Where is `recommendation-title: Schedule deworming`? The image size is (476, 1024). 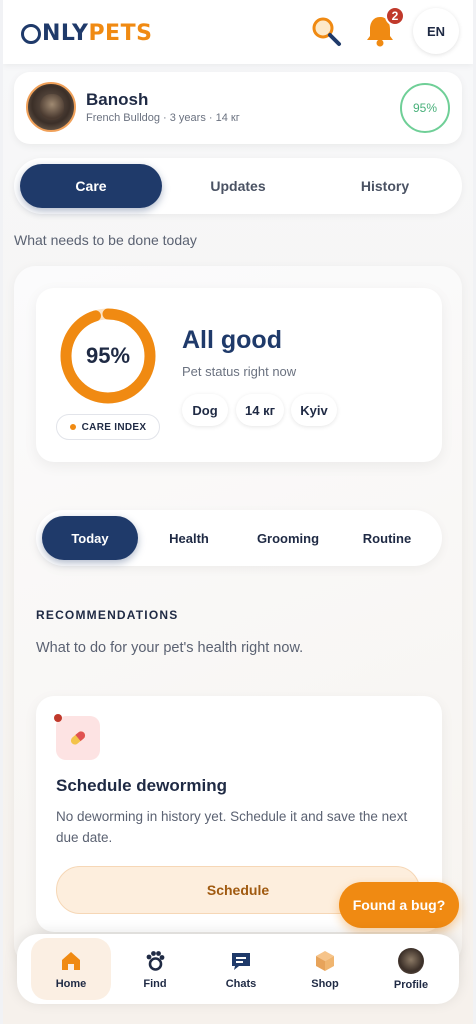 recommendation-title: Schedule deworming is located at coordinates (141, 785).